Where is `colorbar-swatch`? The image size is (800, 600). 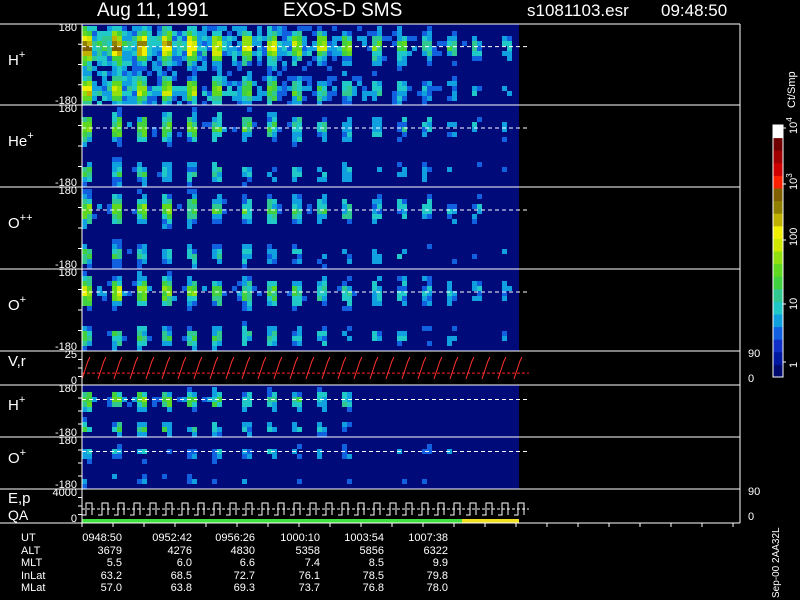 colorbar-swatch is located at coordinates (778, 258).